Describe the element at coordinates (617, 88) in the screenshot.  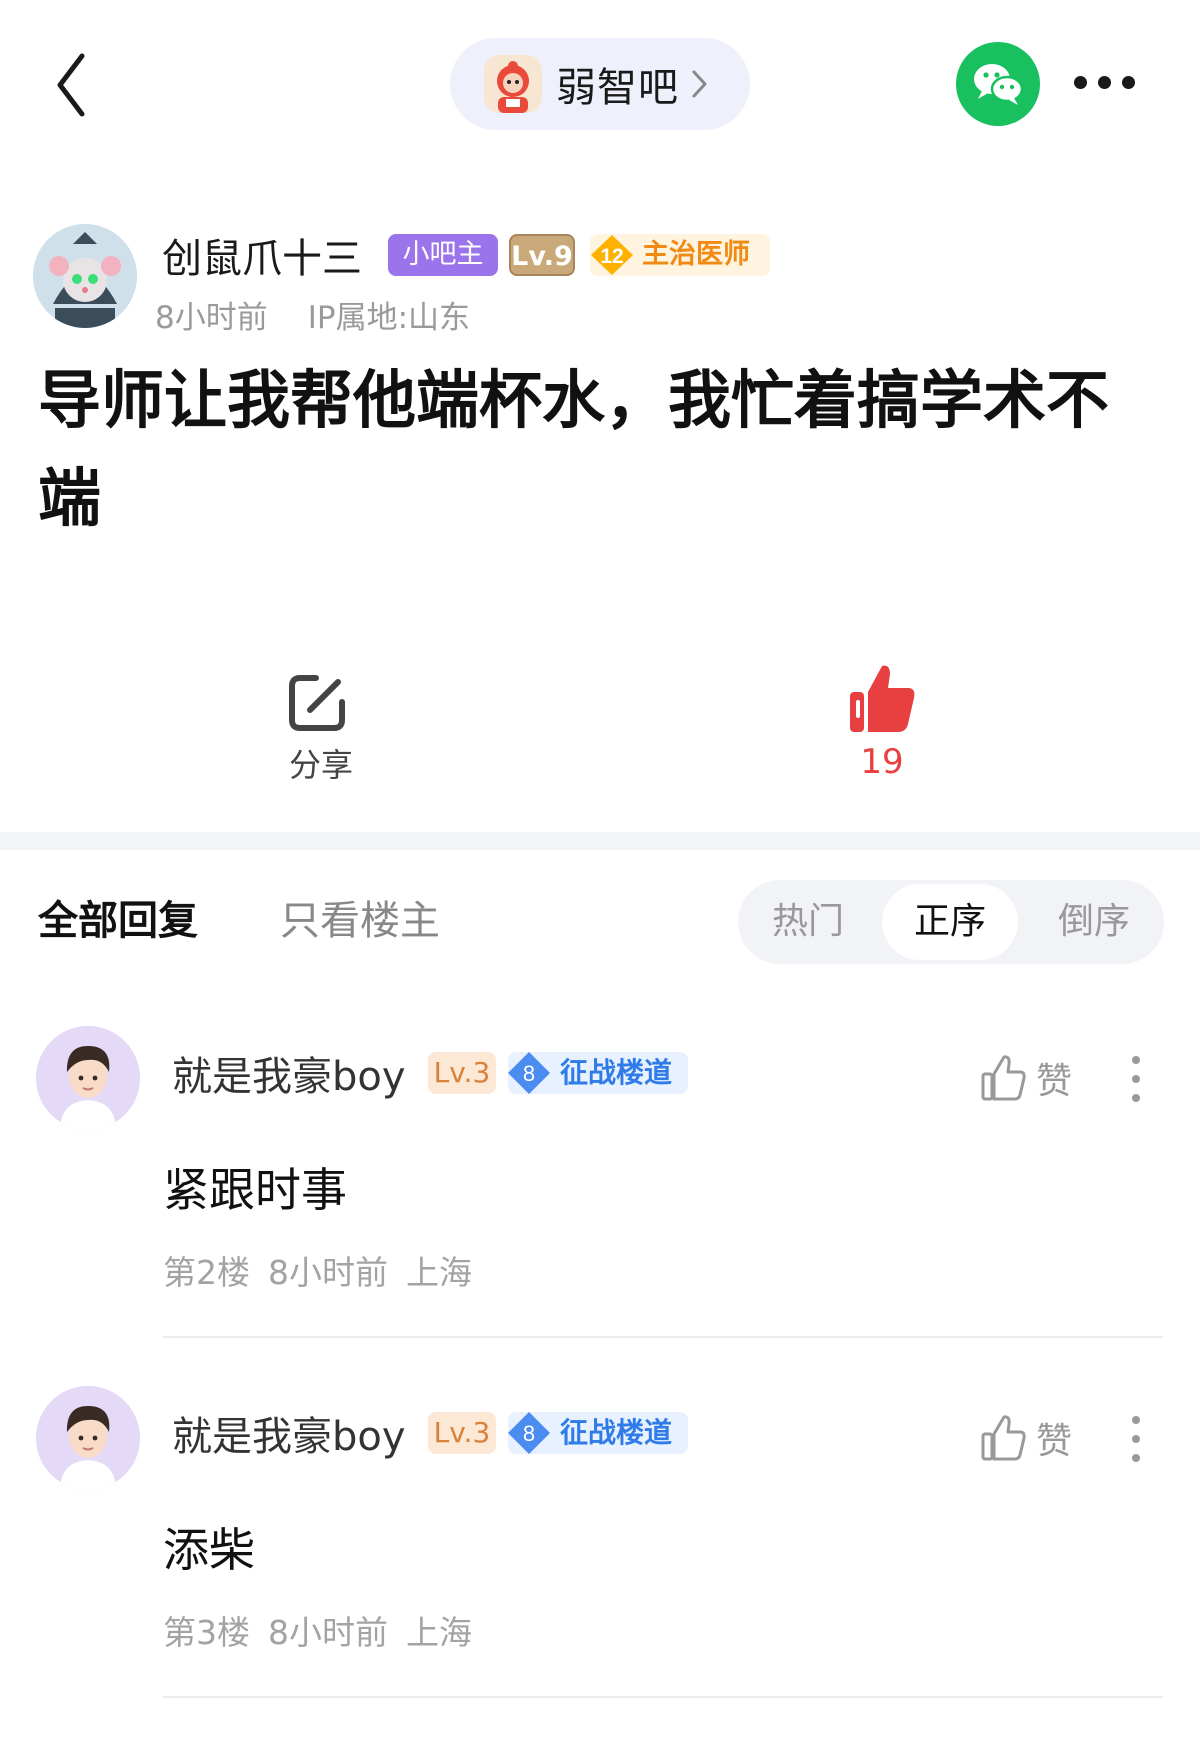
I see `forum-name: 弱智吧` at that location.